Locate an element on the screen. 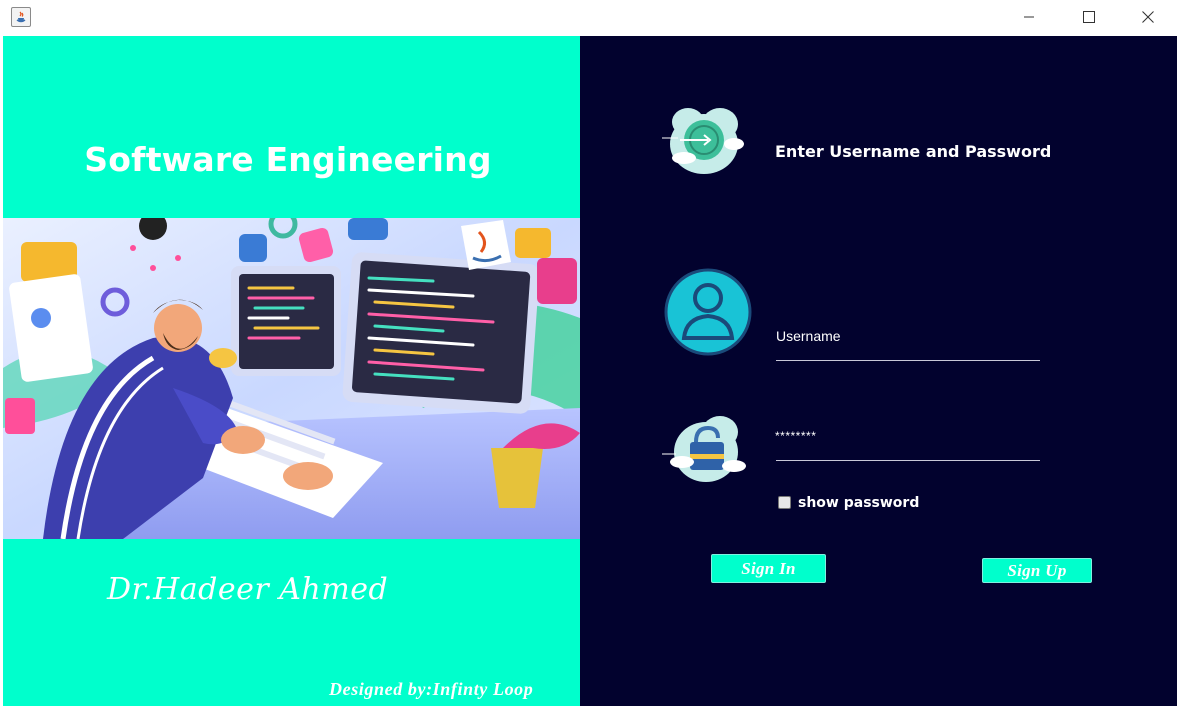  username-input is located at coordinates (908, 360).